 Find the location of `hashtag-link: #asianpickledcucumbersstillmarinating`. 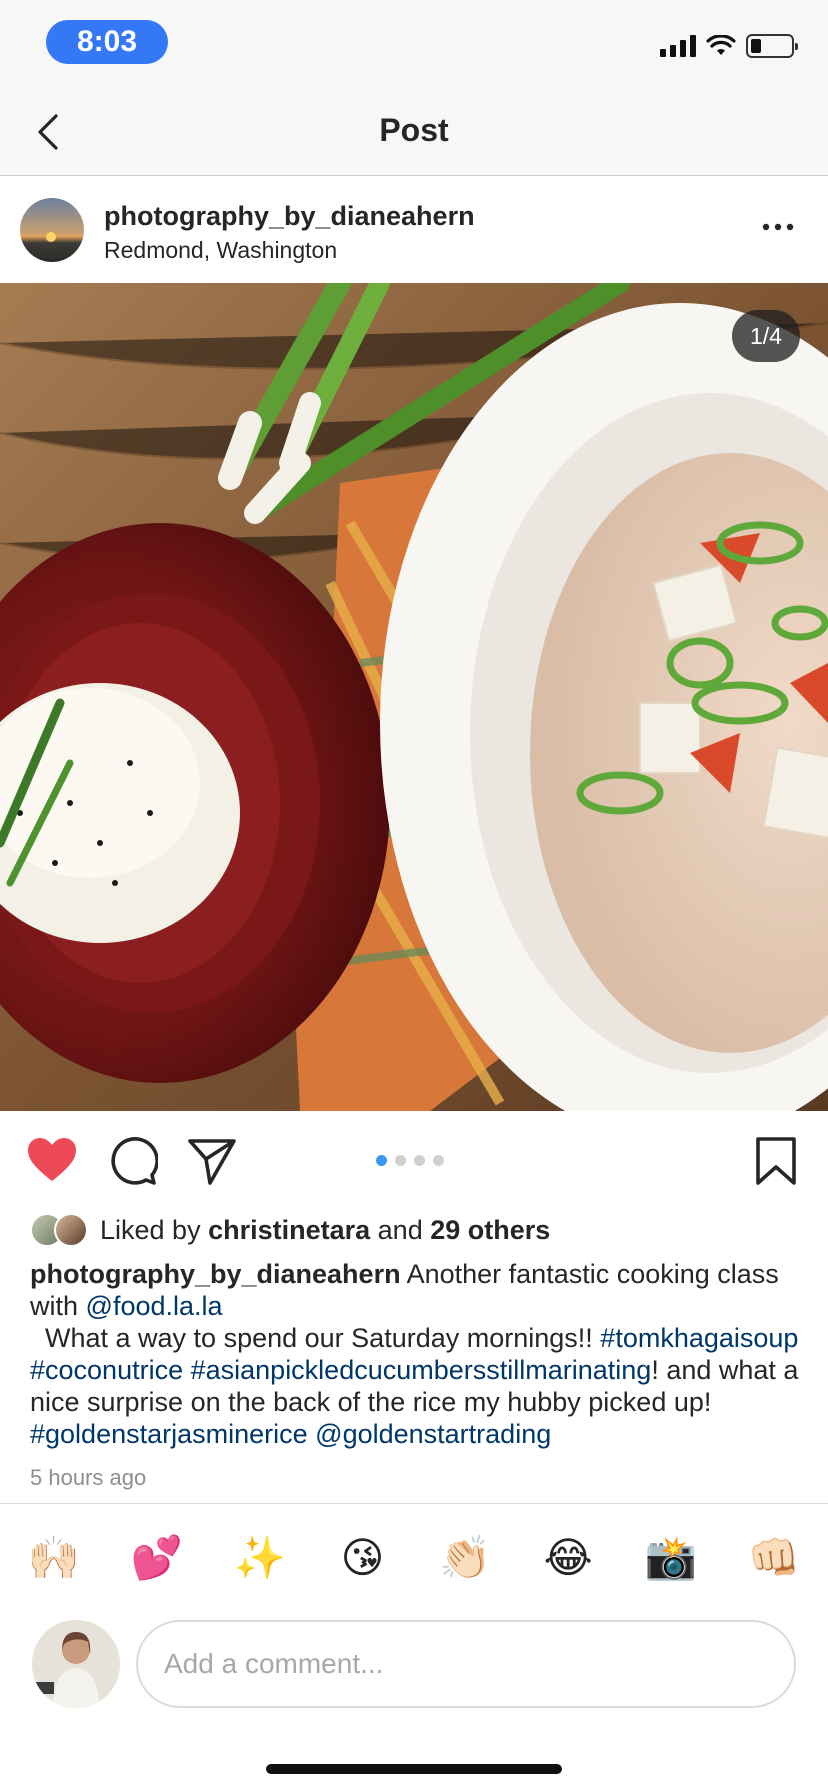

hashtag-link: #asianpickledcucumbersstillmarinating is located at coordinates (421, 1370).